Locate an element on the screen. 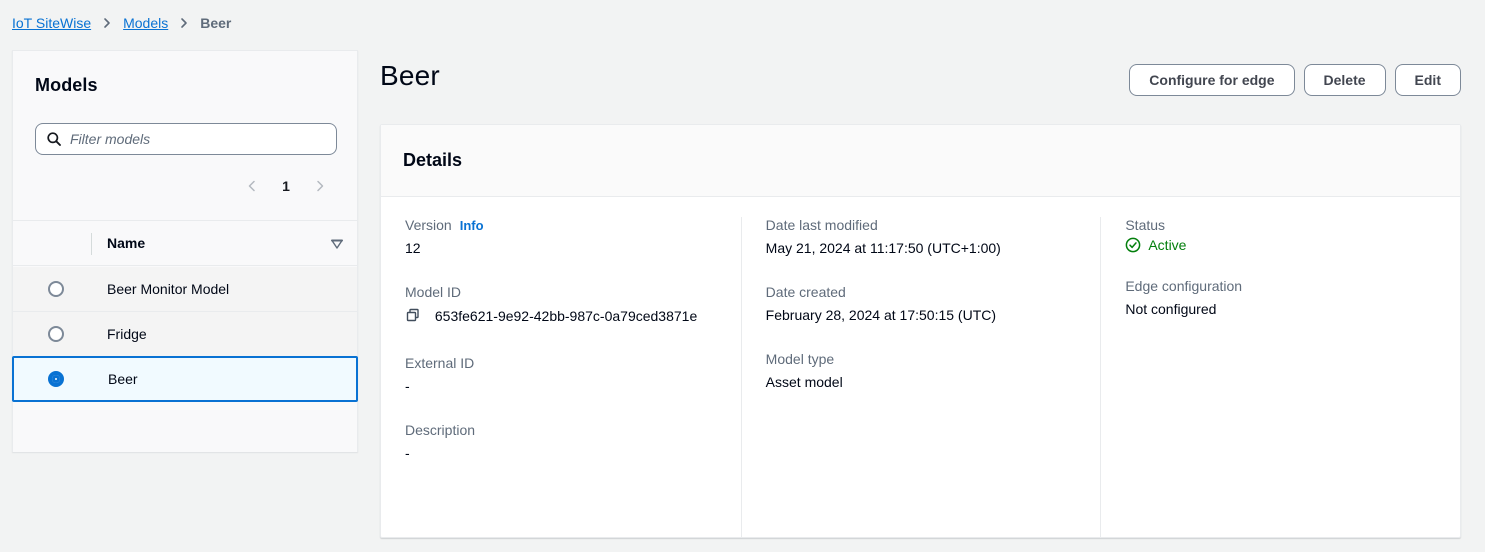 This screenshot has width=1485, height=552. model-id-value: 653fe621-9e92-42bb-987c-0a79ced3871e is located at coordinates (566, 316).